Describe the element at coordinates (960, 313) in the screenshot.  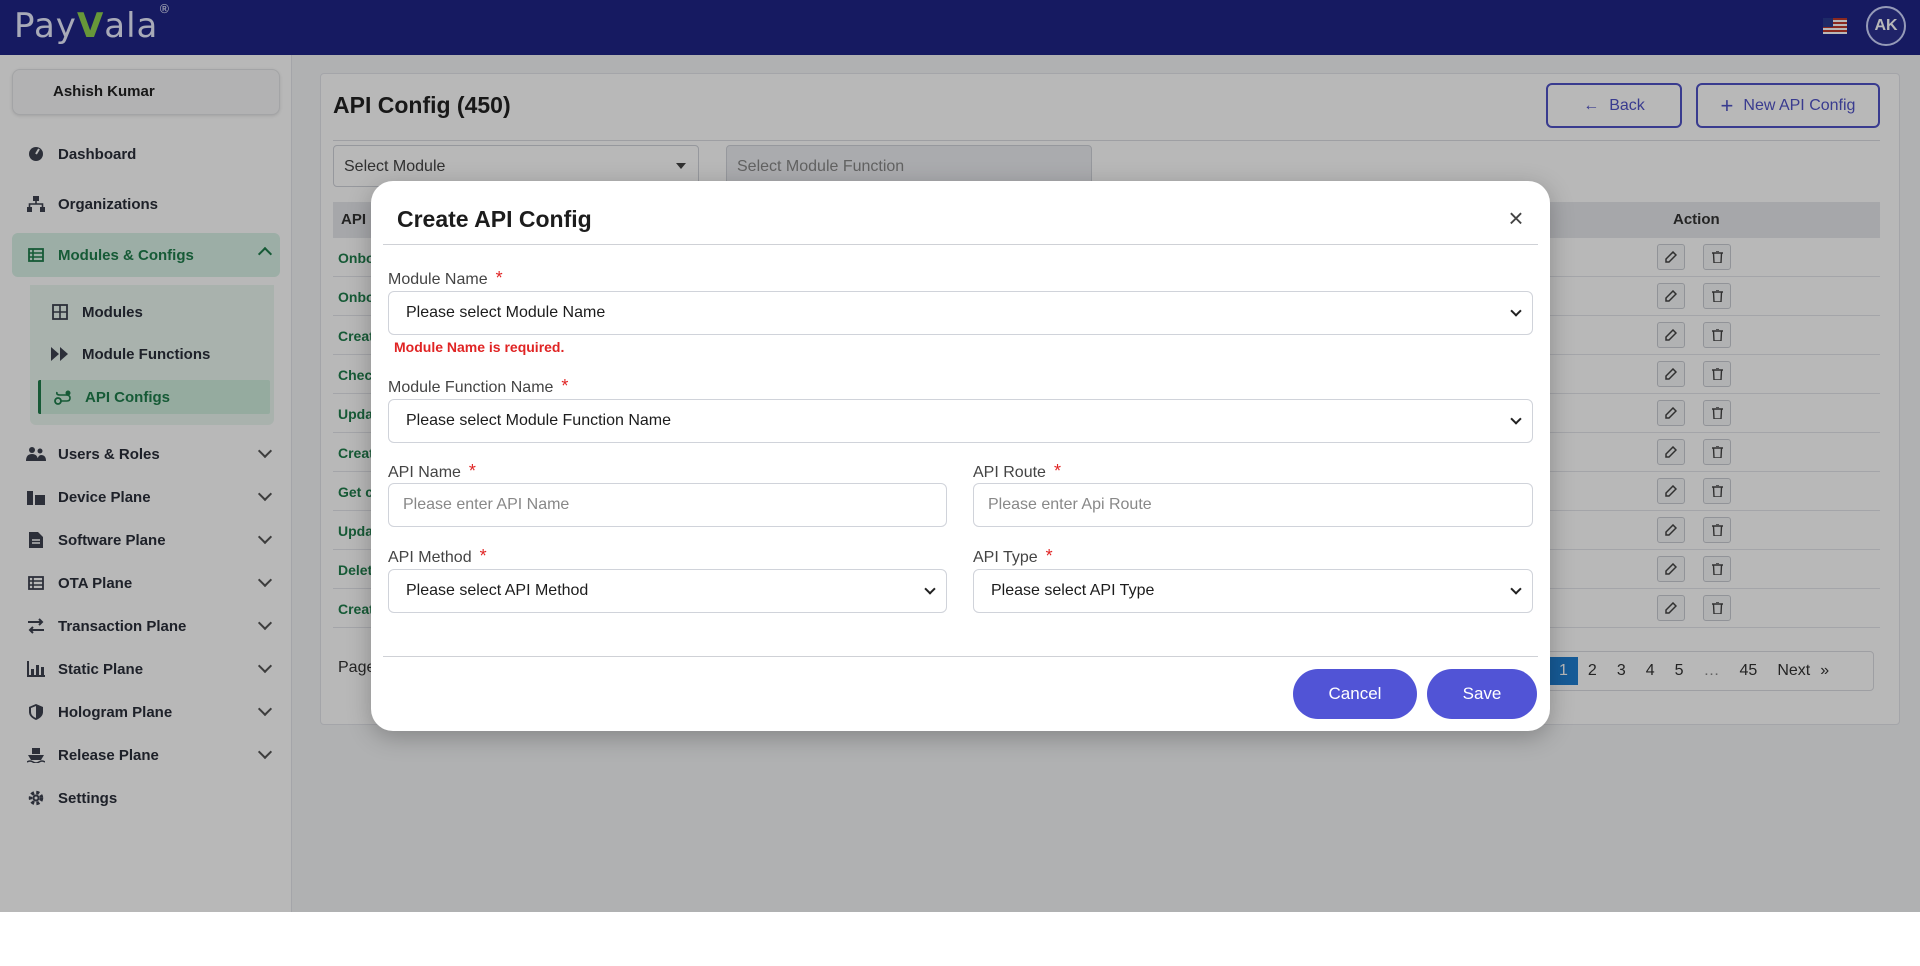
I see `module-name-select: Please select Module Name` at that location.